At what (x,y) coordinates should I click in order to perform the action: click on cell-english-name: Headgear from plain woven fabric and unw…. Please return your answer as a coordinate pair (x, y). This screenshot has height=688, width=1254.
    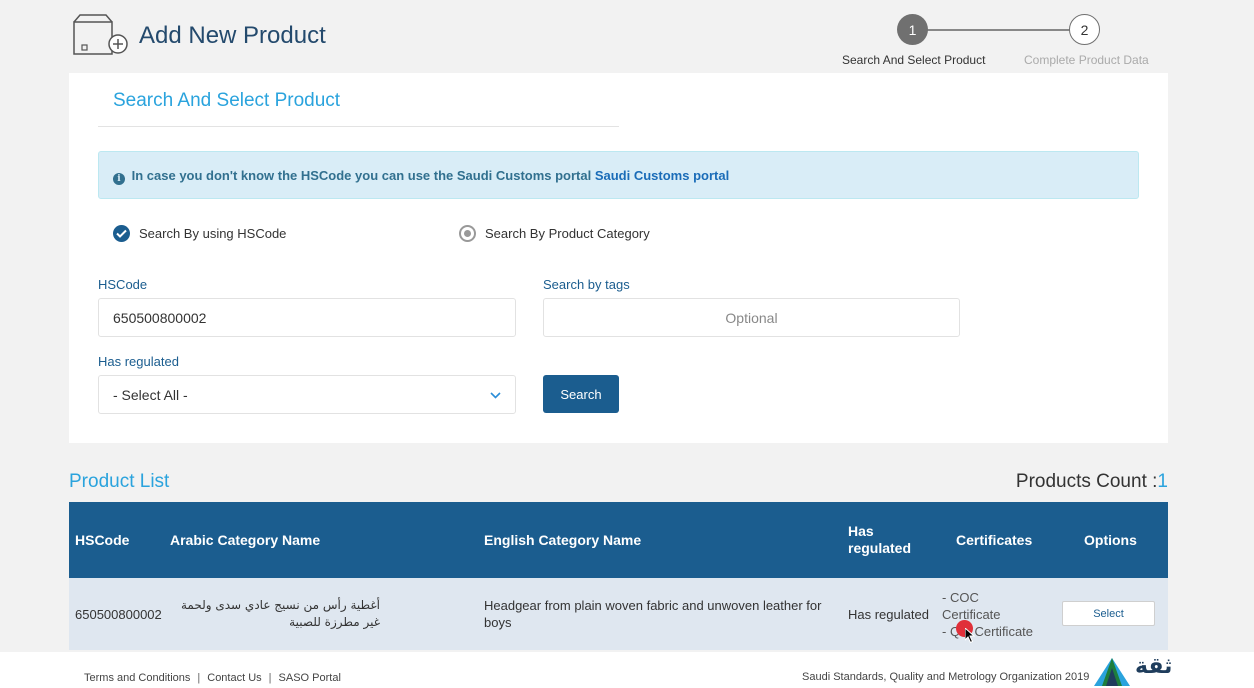
    Looking at the image, I should click on (653, 614).